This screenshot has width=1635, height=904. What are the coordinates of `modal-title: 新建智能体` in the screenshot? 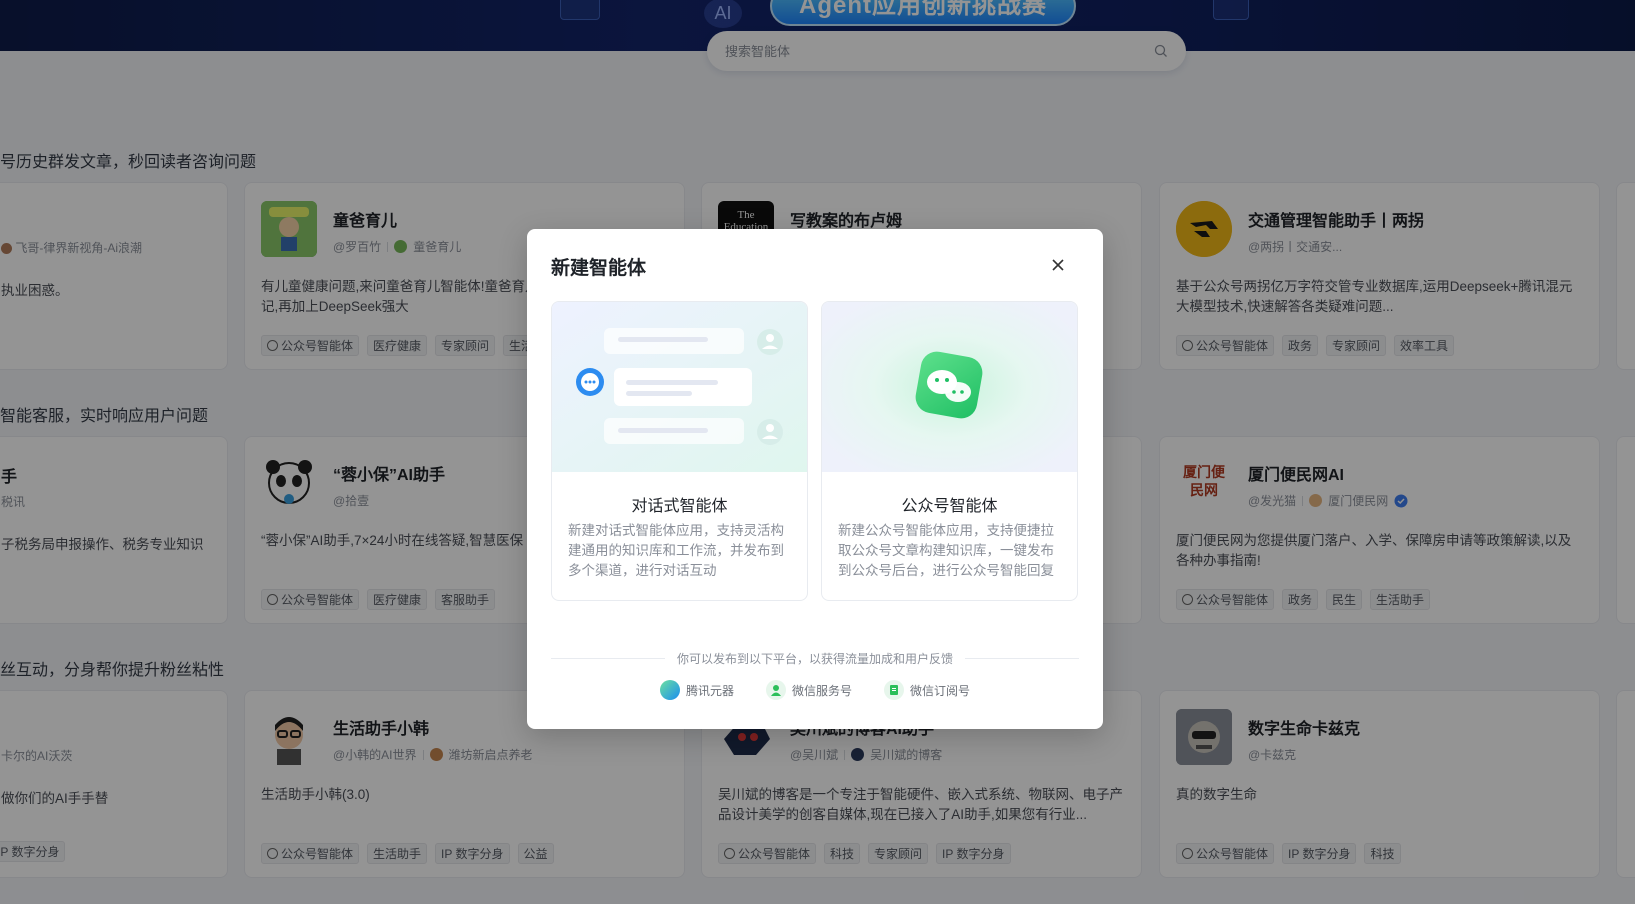 It's located at (599, 268).